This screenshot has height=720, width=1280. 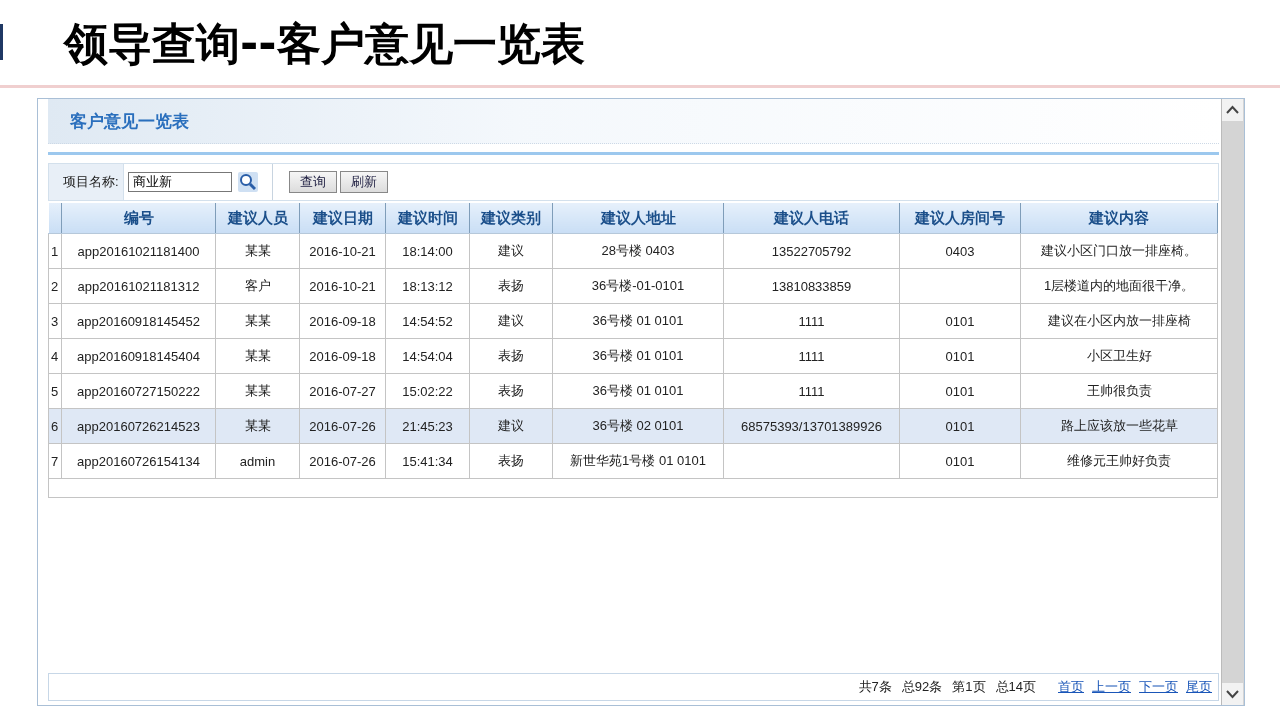 I want to click on table-row: 2 app20161021181312 客户 2016-10-21 18:13:12 表扬 36号楼-01-0101 13810833859 1层楼道内的地面很干净。, so click(x=633, y=286).